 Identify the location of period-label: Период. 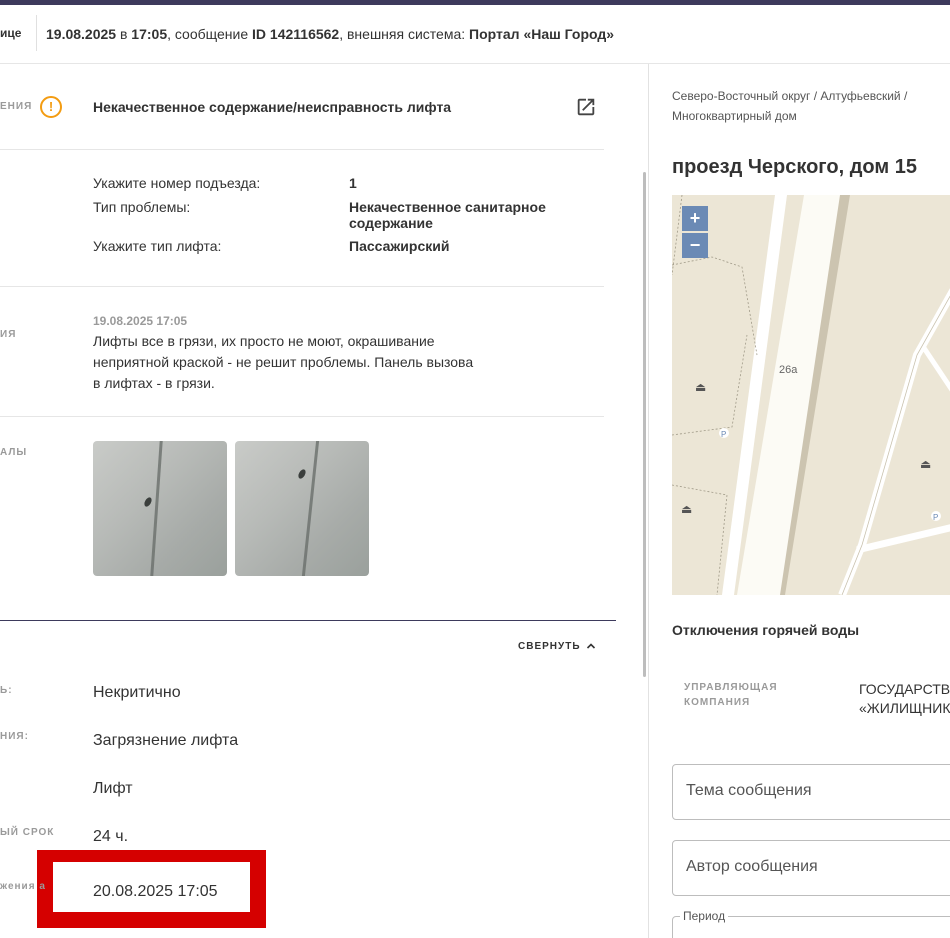
(704, 916).